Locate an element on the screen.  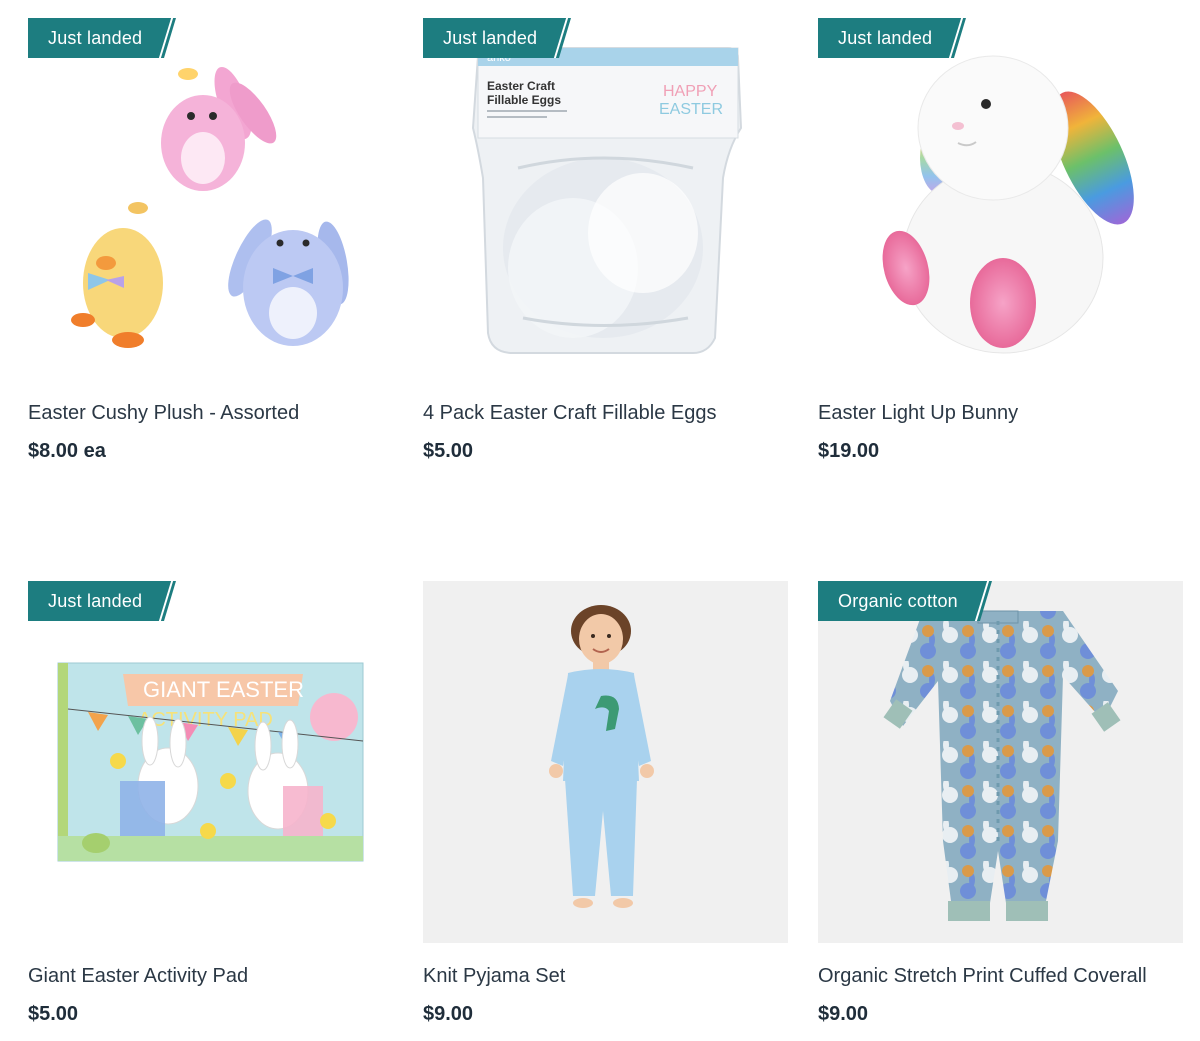
product-title: Easter Light Up Bunny is located at coordinates (1000, 413).